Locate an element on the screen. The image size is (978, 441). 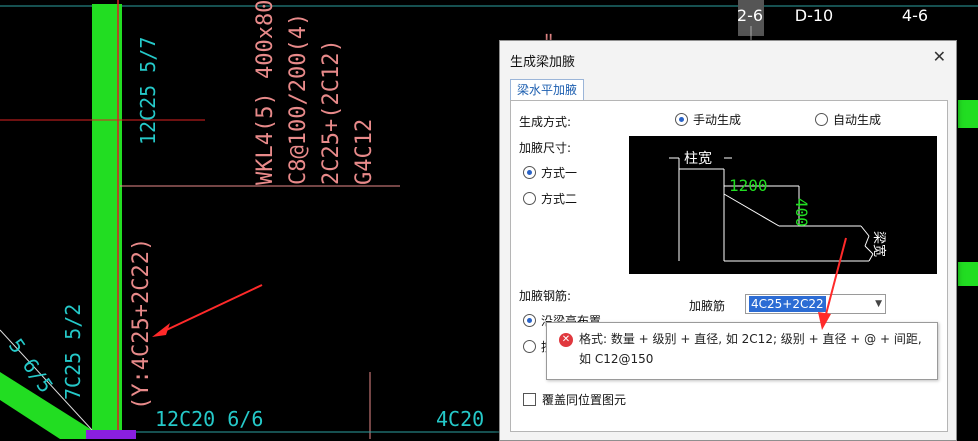
cad-text-12c20: 12C20 6/6 is located at coordinates (209, 419).